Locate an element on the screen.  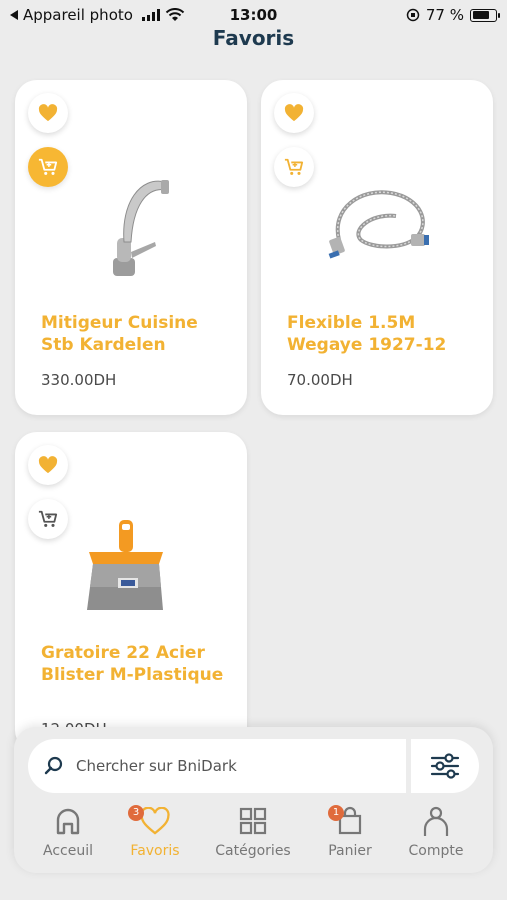
sliders-icon is located at coordinates (445, 766).